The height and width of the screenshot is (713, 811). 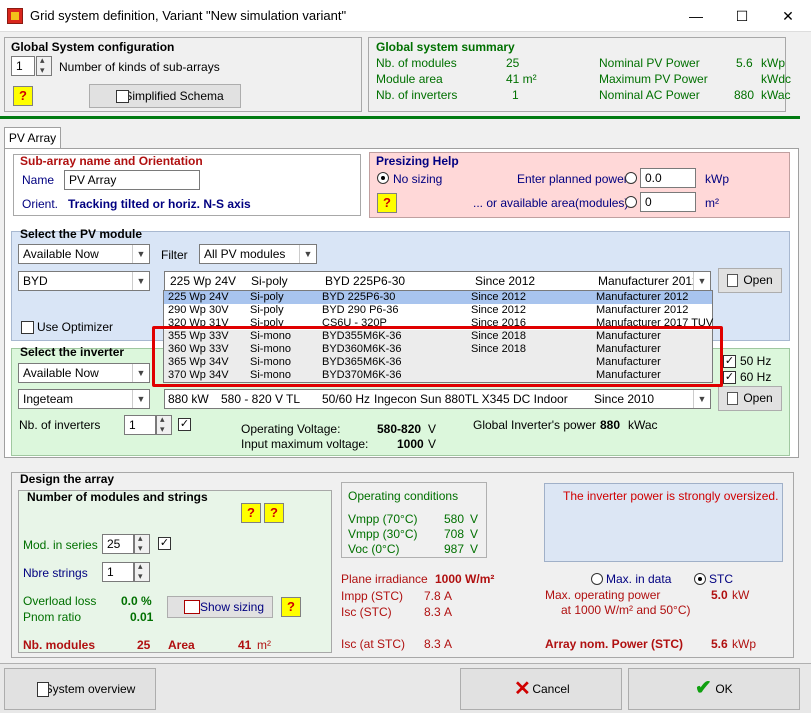 I want to click on summary-title: Global system summary, so click(x=445, y=47).